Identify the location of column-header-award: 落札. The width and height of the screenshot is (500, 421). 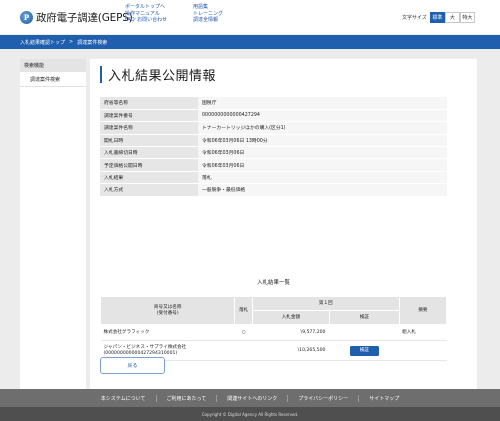
(243, 310).